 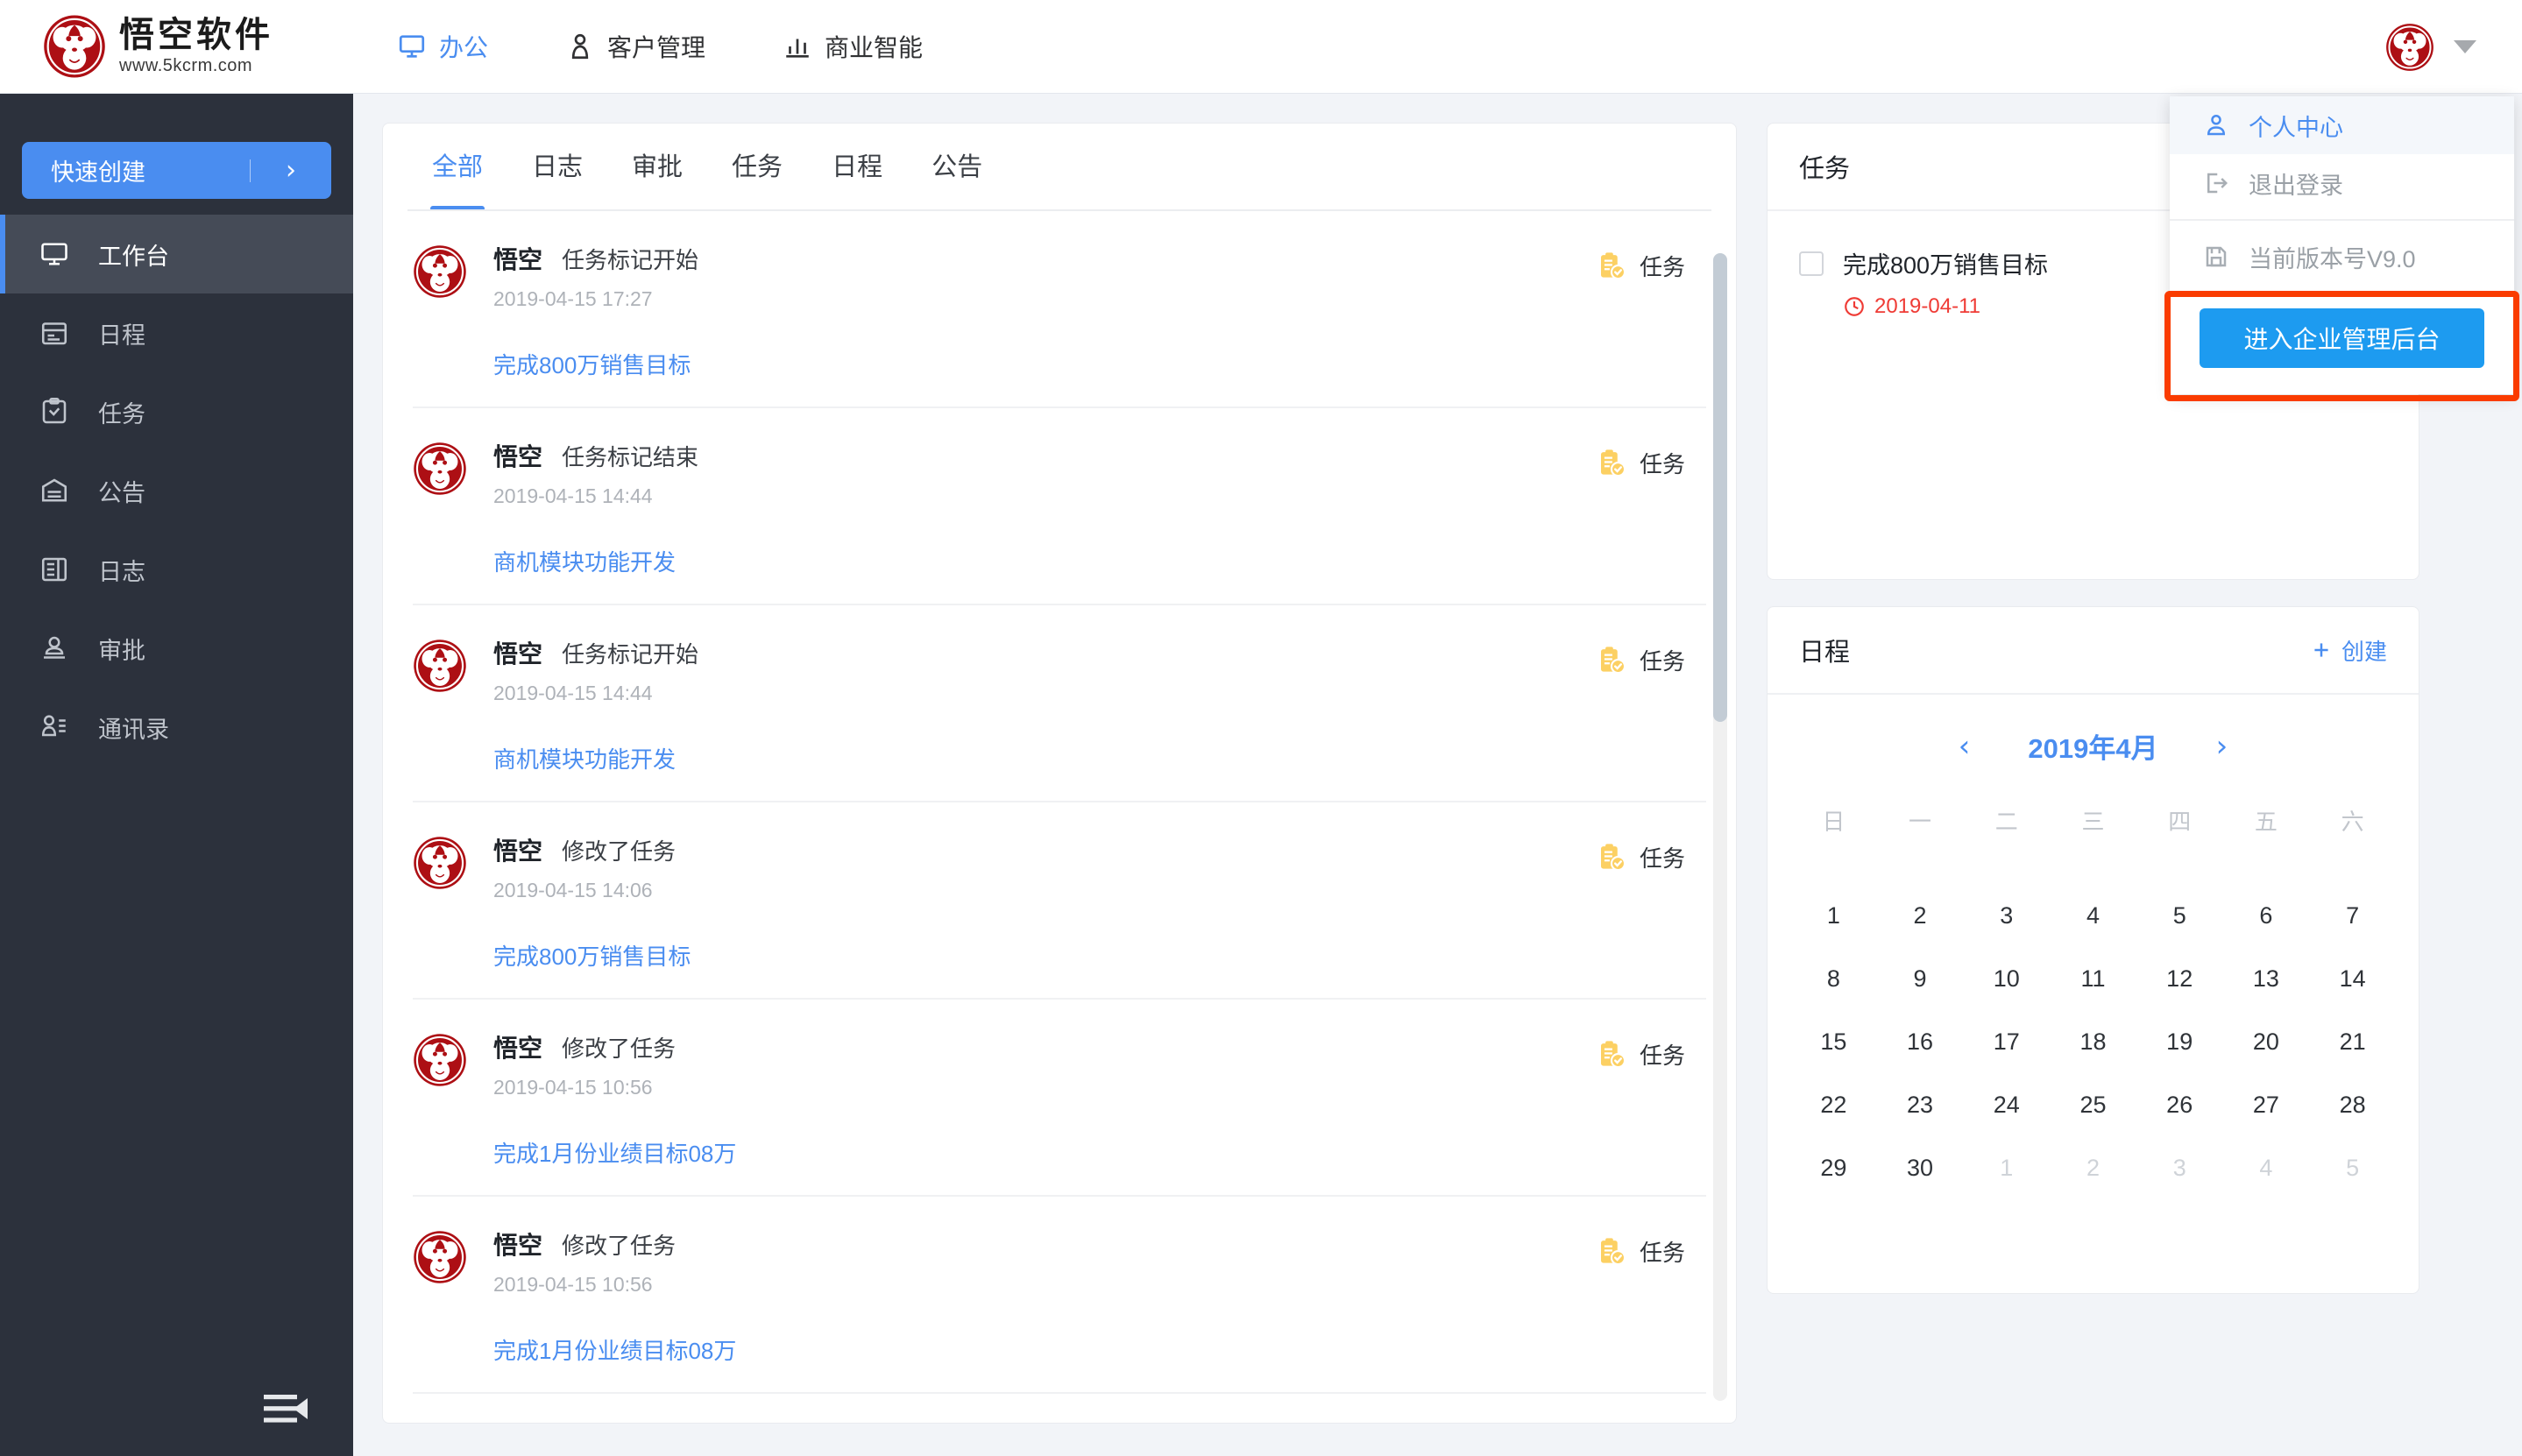 I want to click on calendar-day: 22, so click(x=1833, y=1104).